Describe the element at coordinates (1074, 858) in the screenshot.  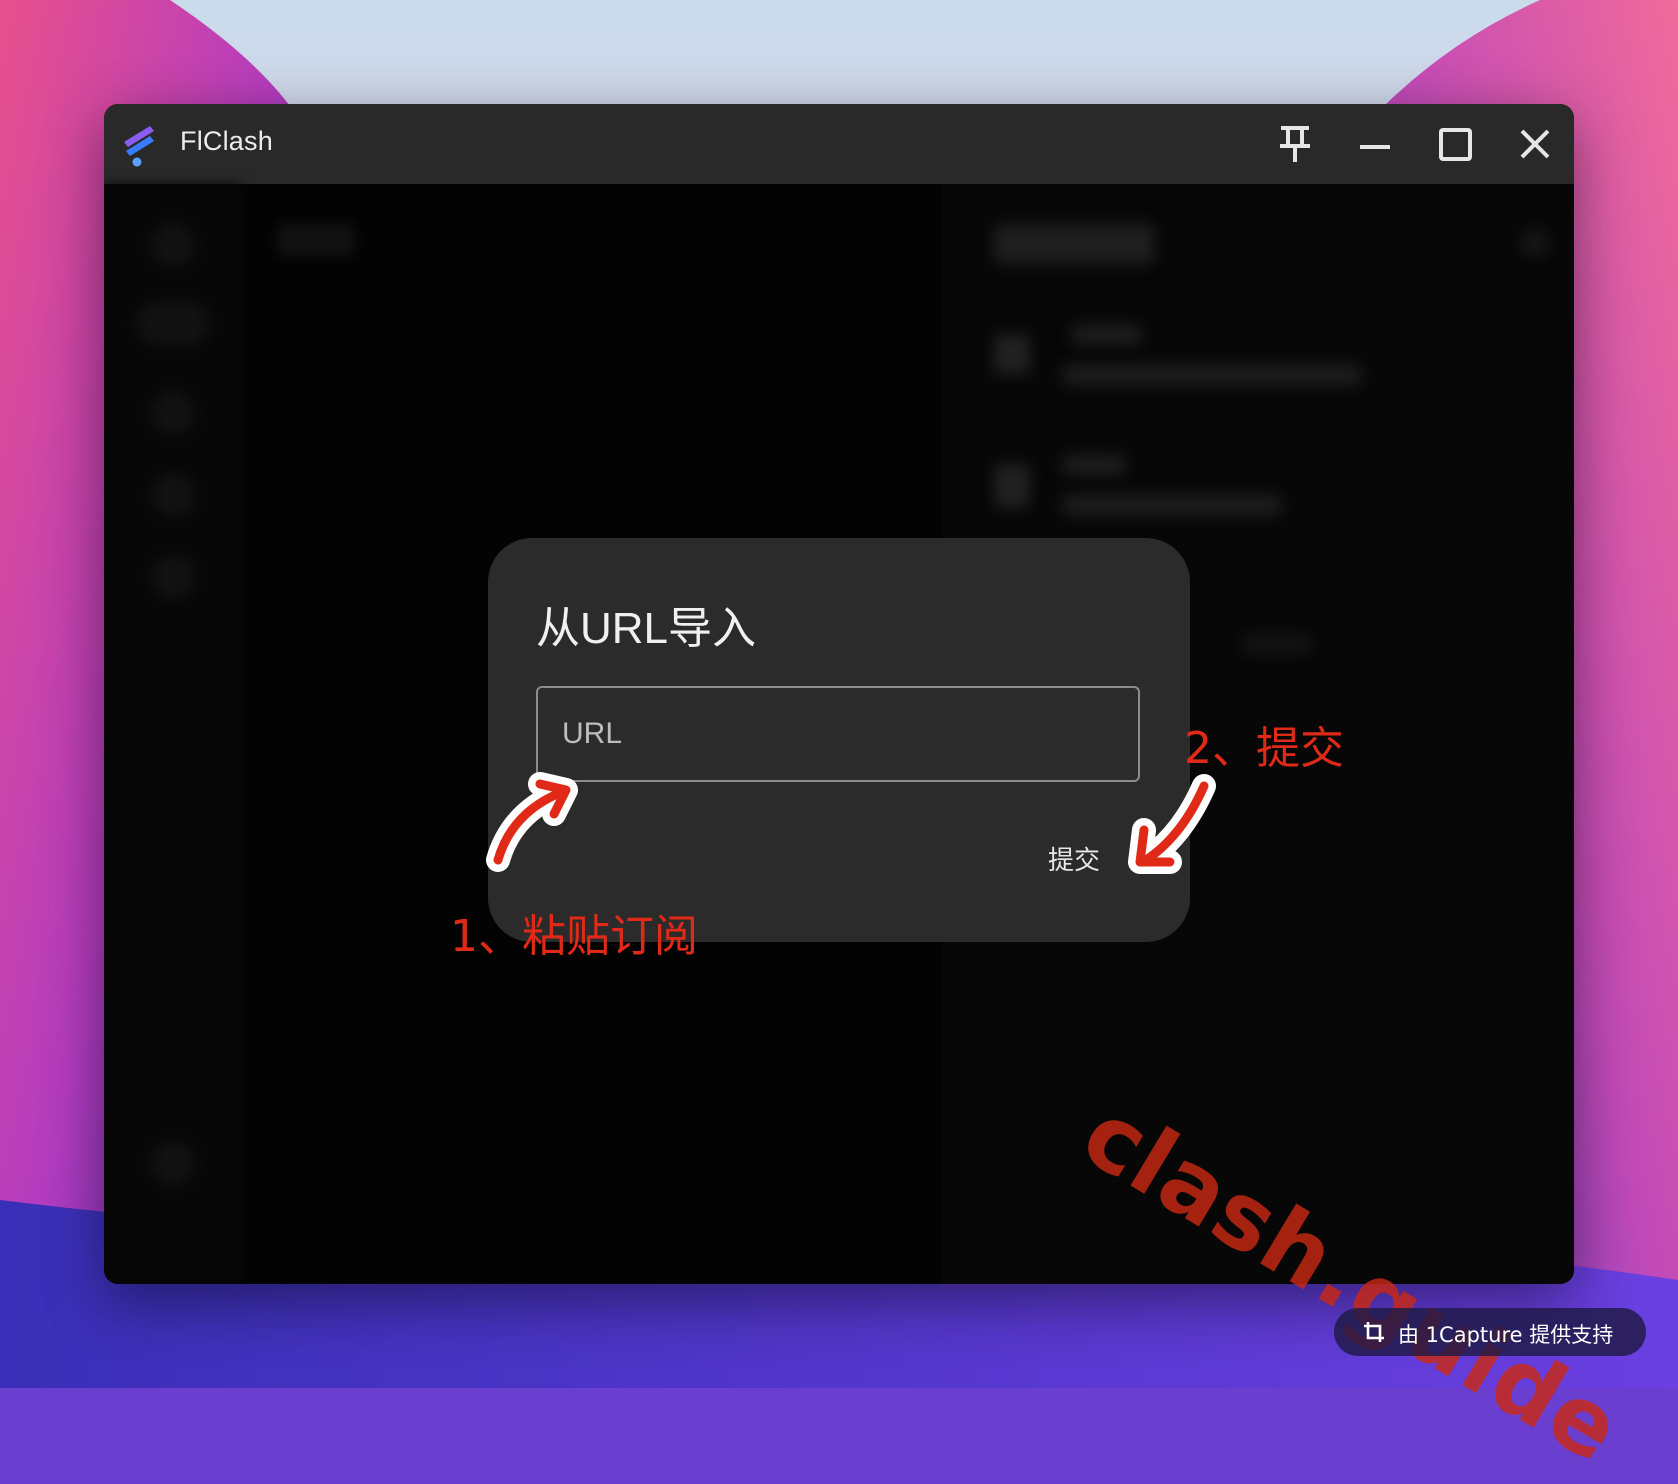
I see `submit-button: 提交` at that location.